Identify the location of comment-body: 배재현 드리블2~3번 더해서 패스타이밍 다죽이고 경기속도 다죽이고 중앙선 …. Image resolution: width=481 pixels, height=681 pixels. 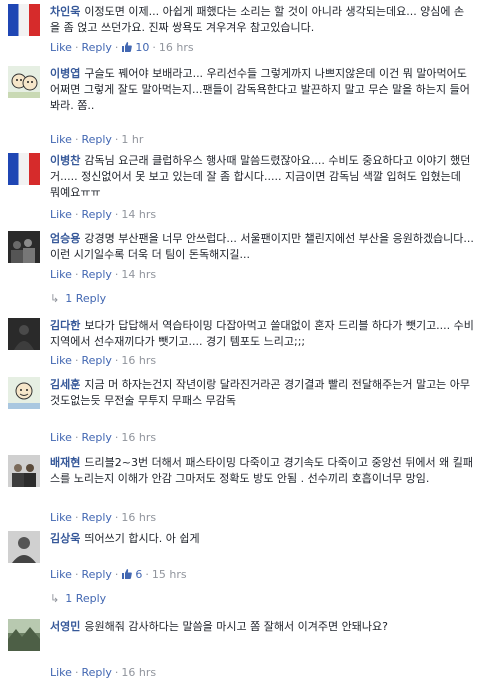
(262, 471).